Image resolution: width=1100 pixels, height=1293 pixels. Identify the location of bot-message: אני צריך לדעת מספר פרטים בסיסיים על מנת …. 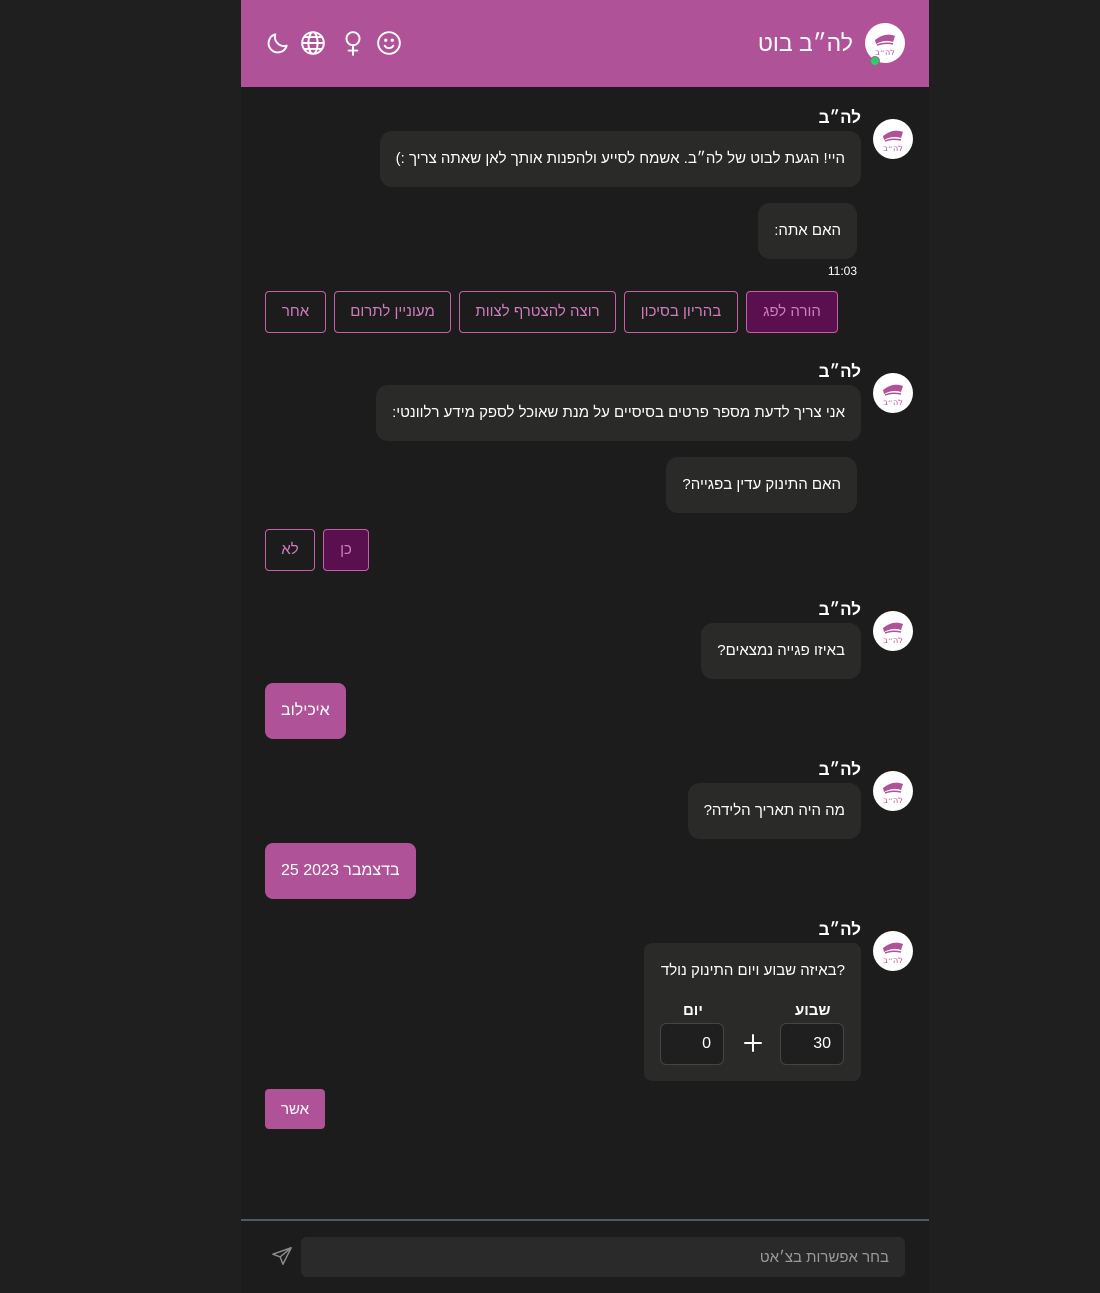
(618, 413).